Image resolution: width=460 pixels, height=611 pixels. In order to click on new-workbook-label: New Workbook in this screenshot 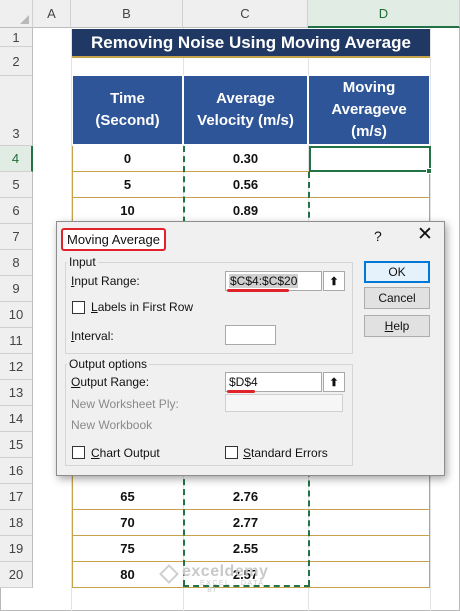, I will do `click(112, 425)`.